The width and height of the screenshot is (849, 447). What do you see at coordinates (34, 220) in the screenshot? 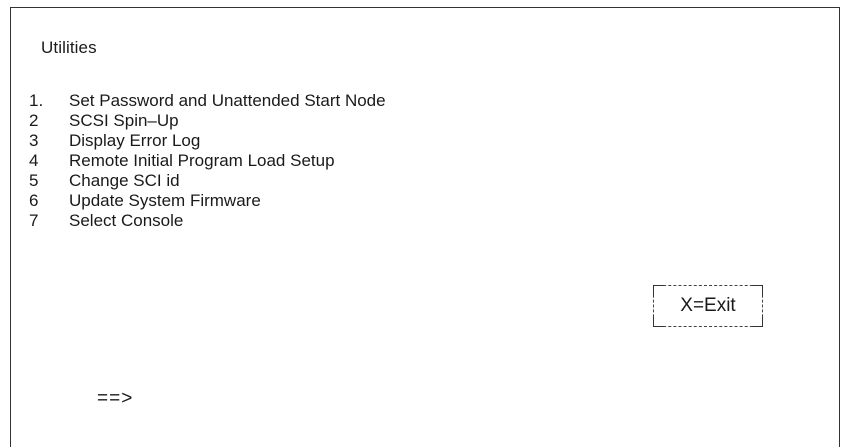
I see `menu-item-number: 7` at bounding box center [34, 220].